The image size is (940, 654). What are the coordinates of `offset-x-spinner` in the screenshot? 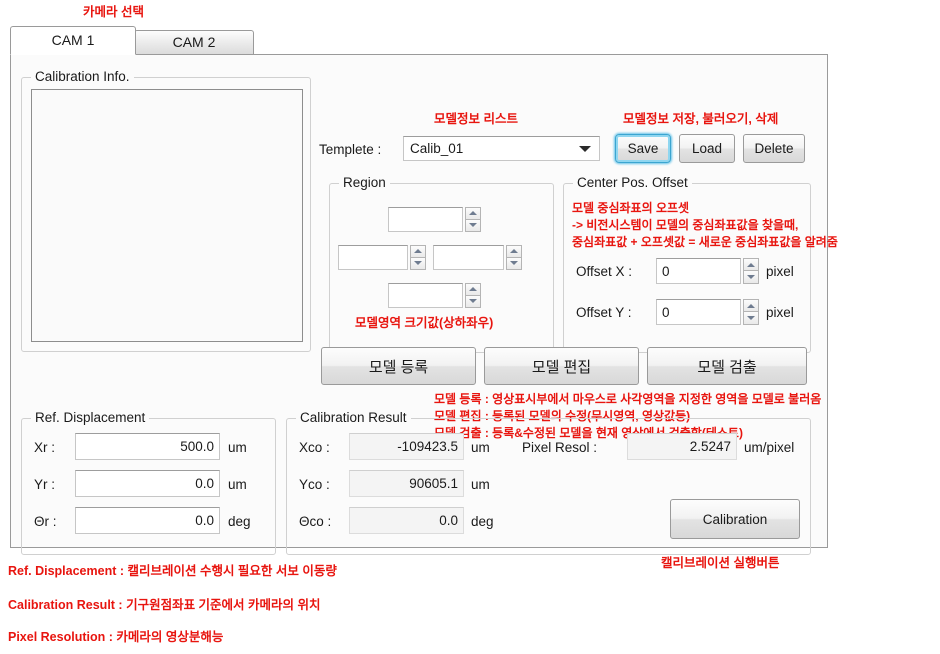 It's located at (751, 271).